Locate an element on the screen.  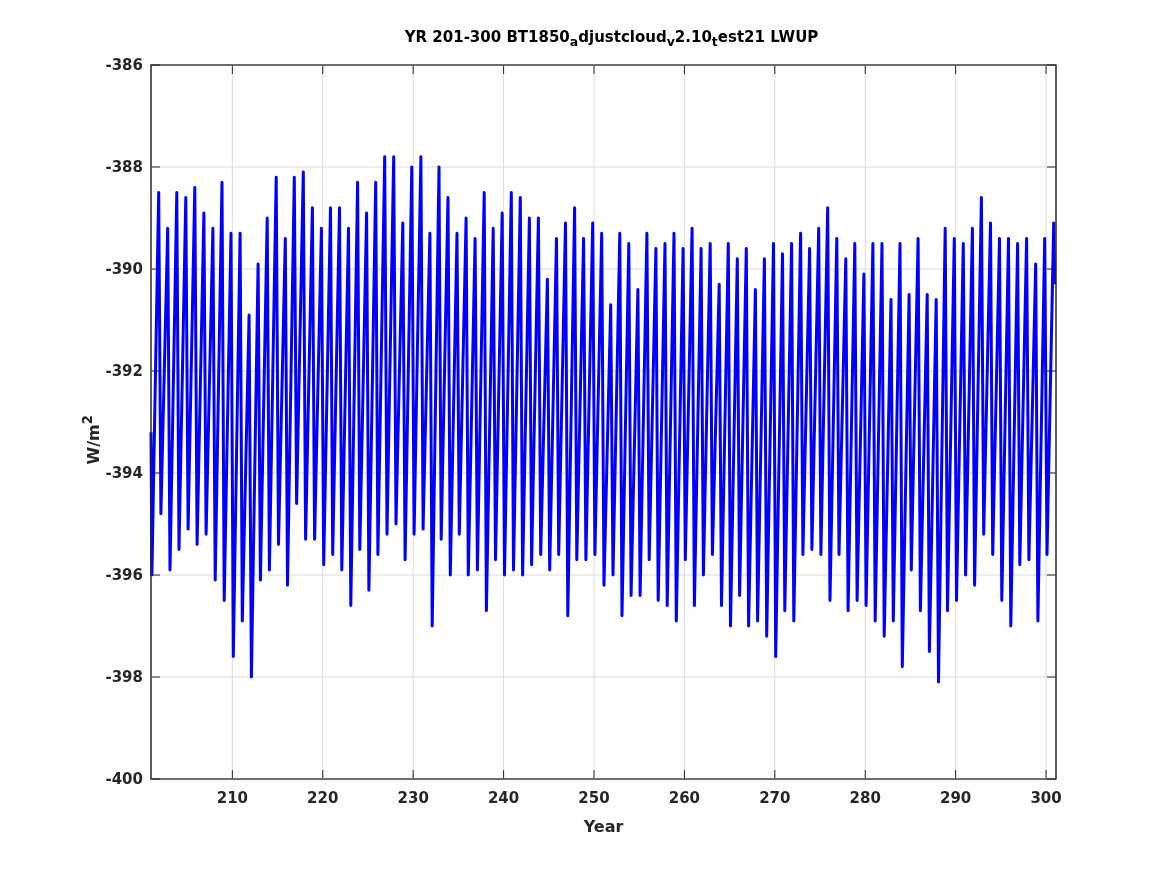
y-tick-label: -394 is located at coordinates (124, 473).